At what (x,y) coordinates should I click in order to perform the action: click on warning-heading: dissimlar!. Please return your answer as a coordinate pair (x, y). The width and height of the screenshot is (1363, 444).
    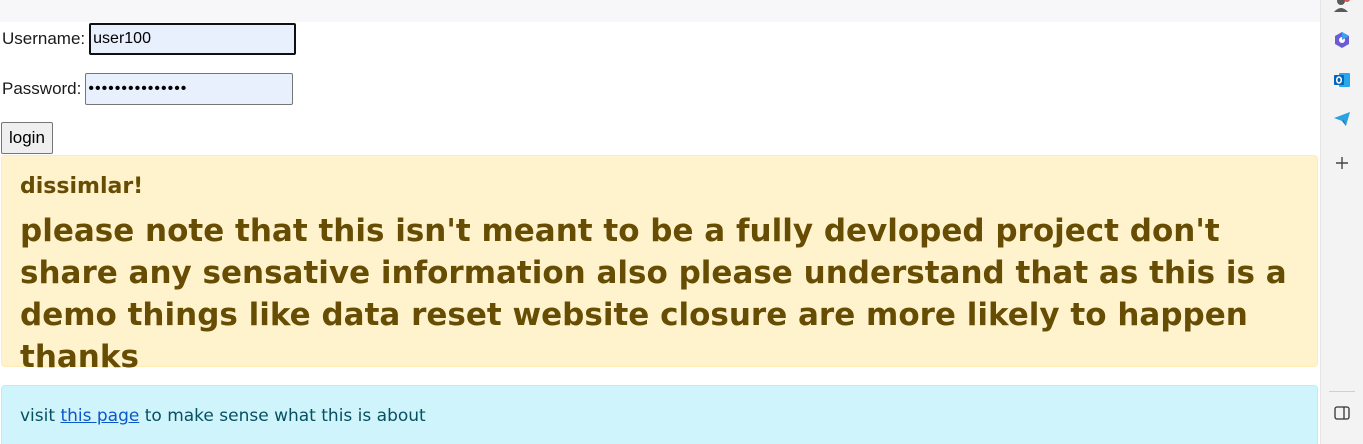
    Looking at the image, I should click on (82, 186).